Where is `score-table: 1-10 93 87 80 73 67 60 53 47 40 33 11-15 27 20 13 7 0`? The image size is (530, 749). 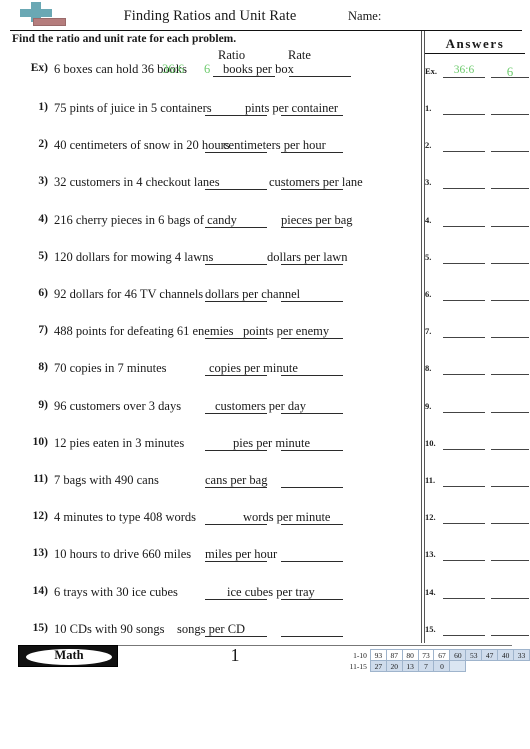 score-table: 1-10 93 87 80 73 67 60 53 47 40 33 11-15 27 20 13 7 0 is located at coordinates (437, 660).